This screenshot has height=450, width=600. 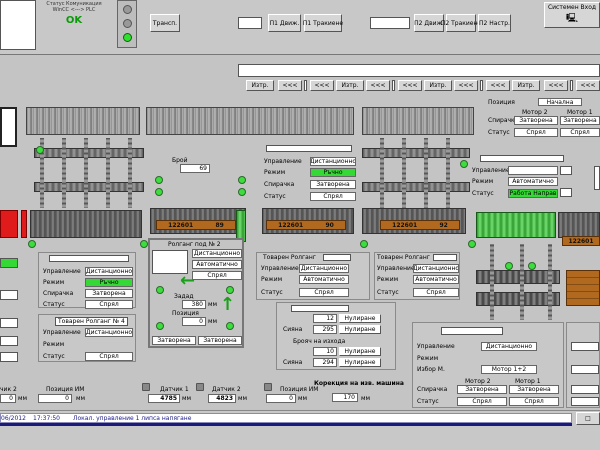 I want to click on pr2-z2-value: Затворена, so click(x=220, y=340).